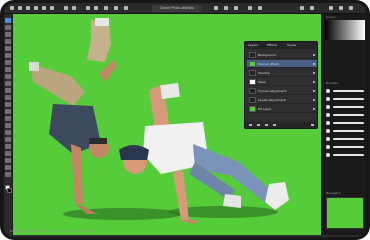 The height and width of the screenshot is (240, 370). What do you see at coordinates (8, 48) in the screenshot?
I see `flood-select-tool-icon` at bounding box center [8, 48].